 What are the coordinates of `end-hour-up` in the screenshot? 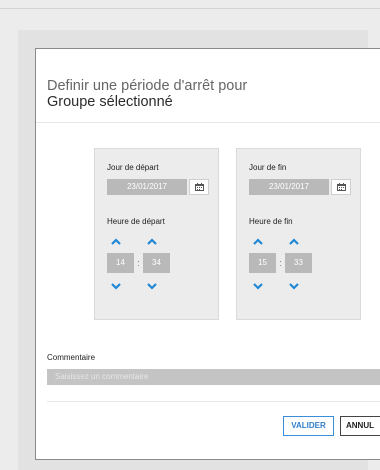 It's located at (258, 242).